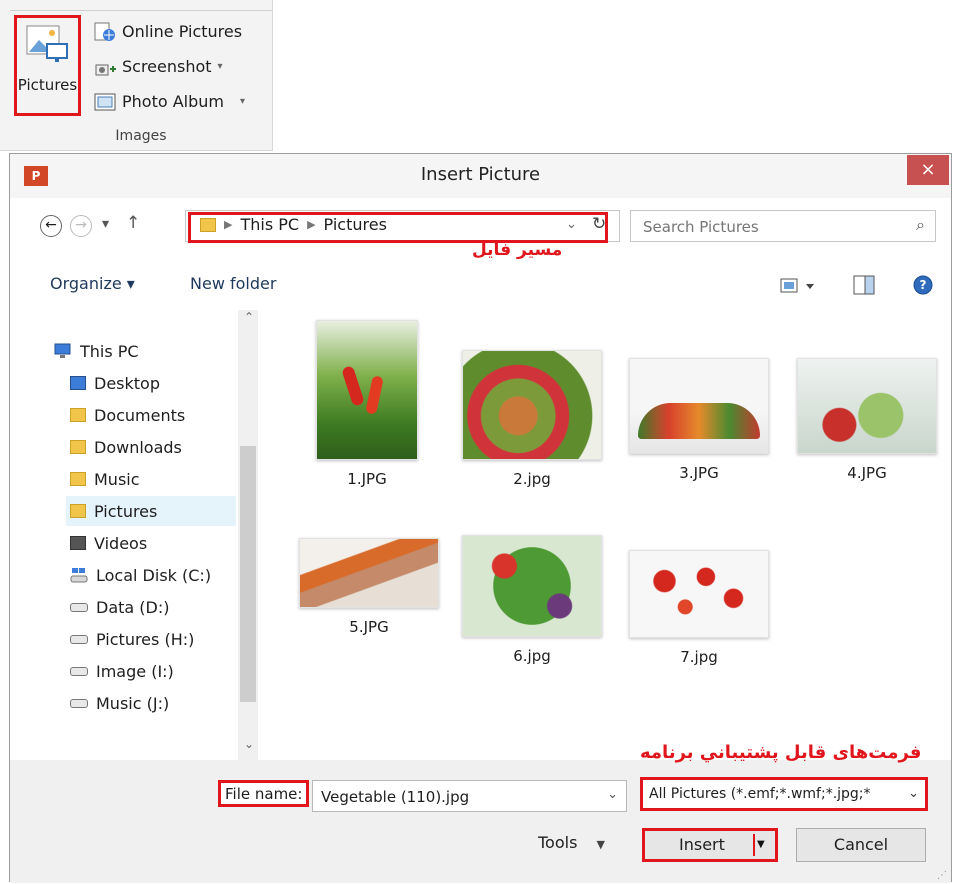 This screenshot has height=884, width=954. I want to click on insert-split-dropdown: ▼, so click(761, 845).